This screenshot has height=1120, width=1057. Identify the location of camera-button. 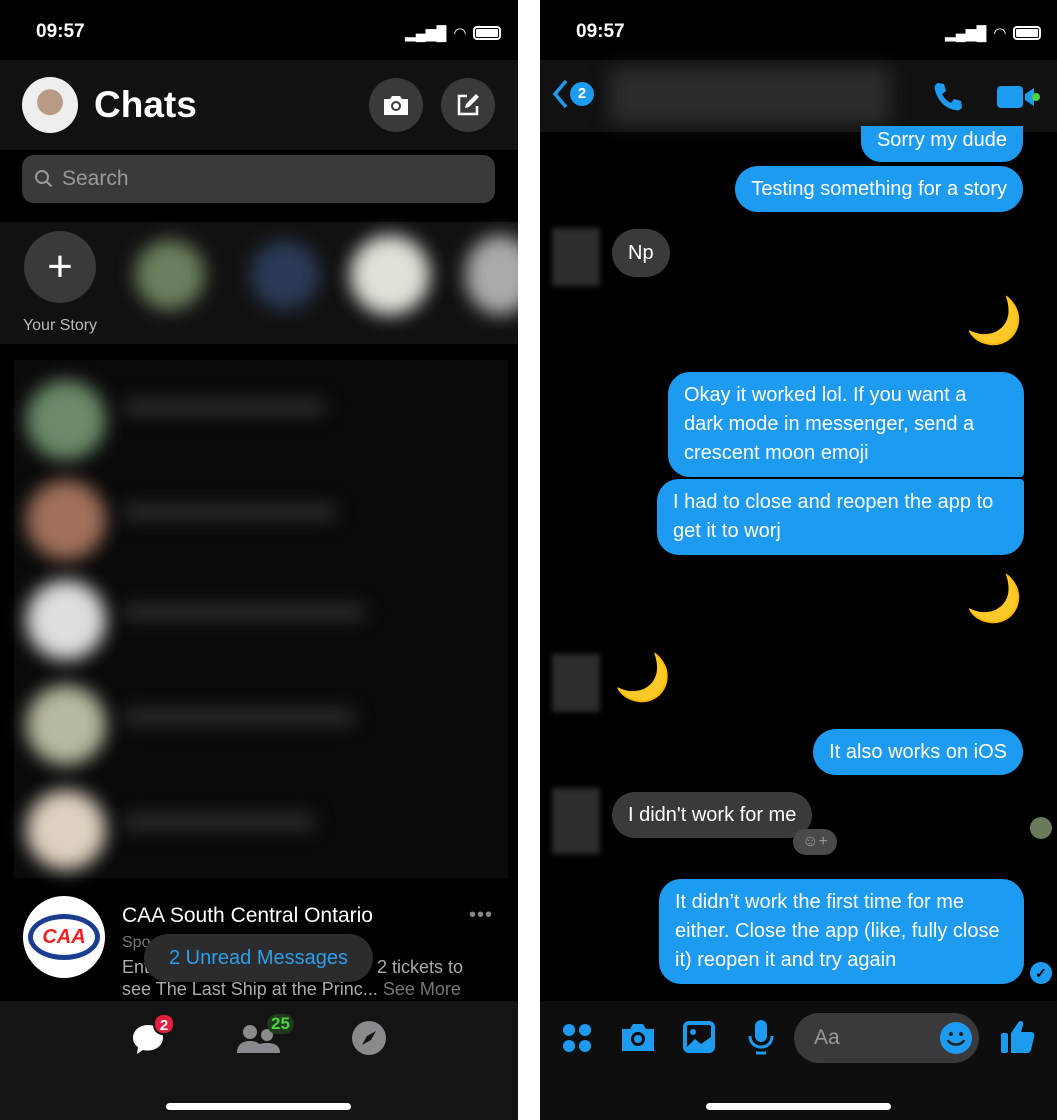
(396, 105).